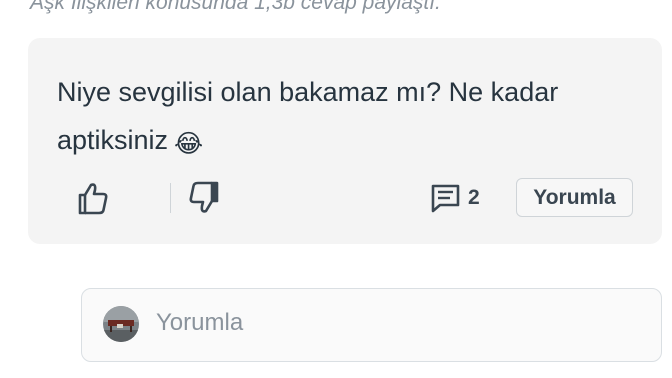  What do you see at coordinates (345, 198) in the screenshot?
I see `answer-actions: 2 Yorumla` at bounding box center [345, 198].